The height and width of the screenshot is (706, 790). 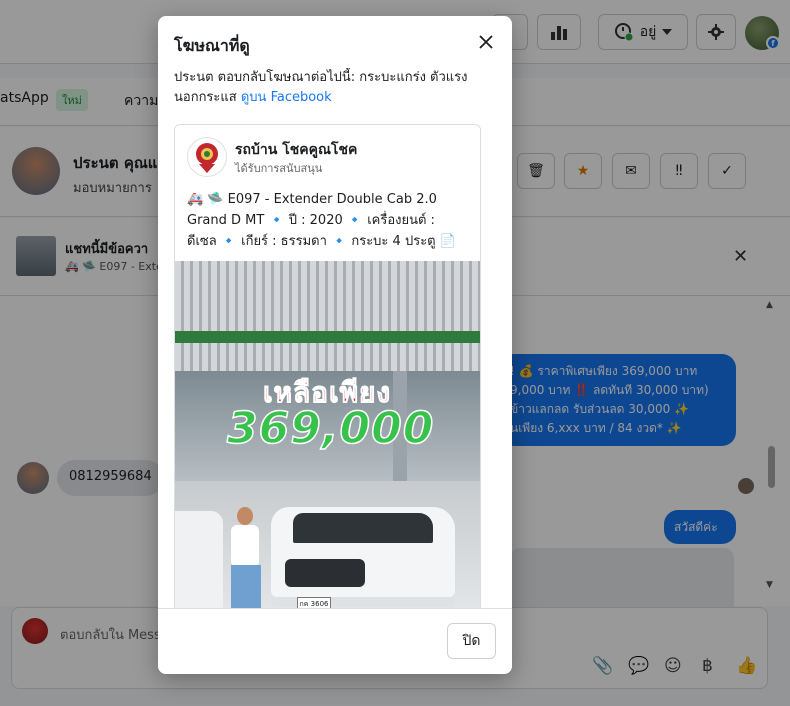 I want to click on close-dialog-button: ปิด, so click(x=471, y=641).